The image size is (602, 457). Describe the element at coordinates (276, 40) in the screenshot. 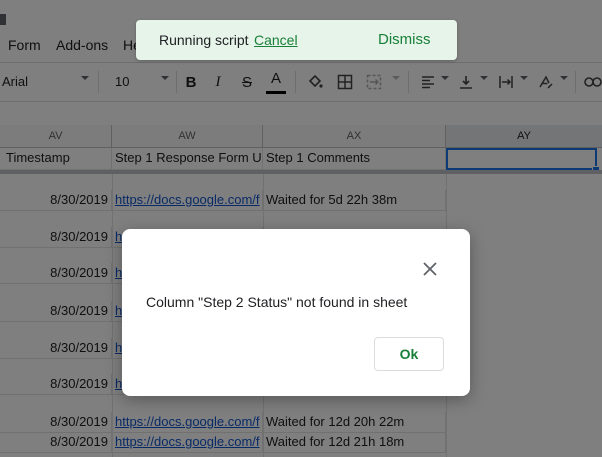

I see `cancel-script-link: Cancel` at that location.